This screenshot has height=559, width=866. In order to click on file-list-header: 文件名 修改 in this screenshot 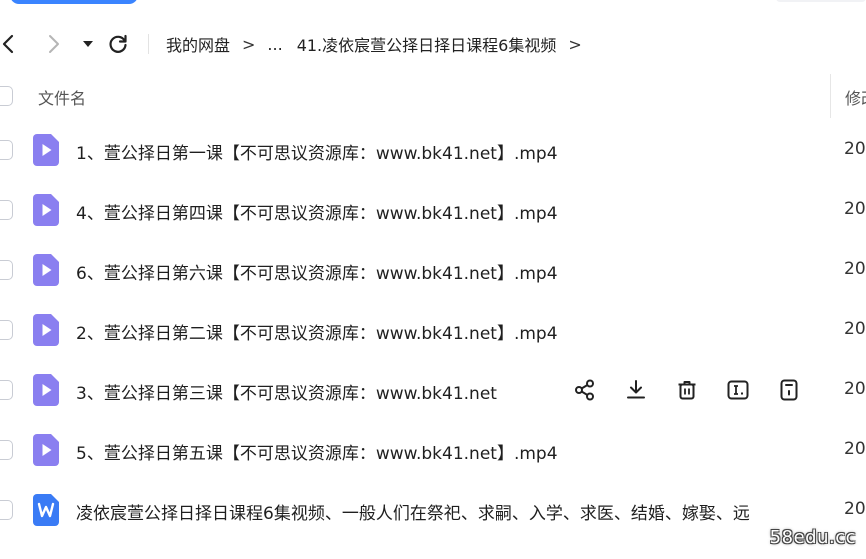, I will do `click(433, 96)`.